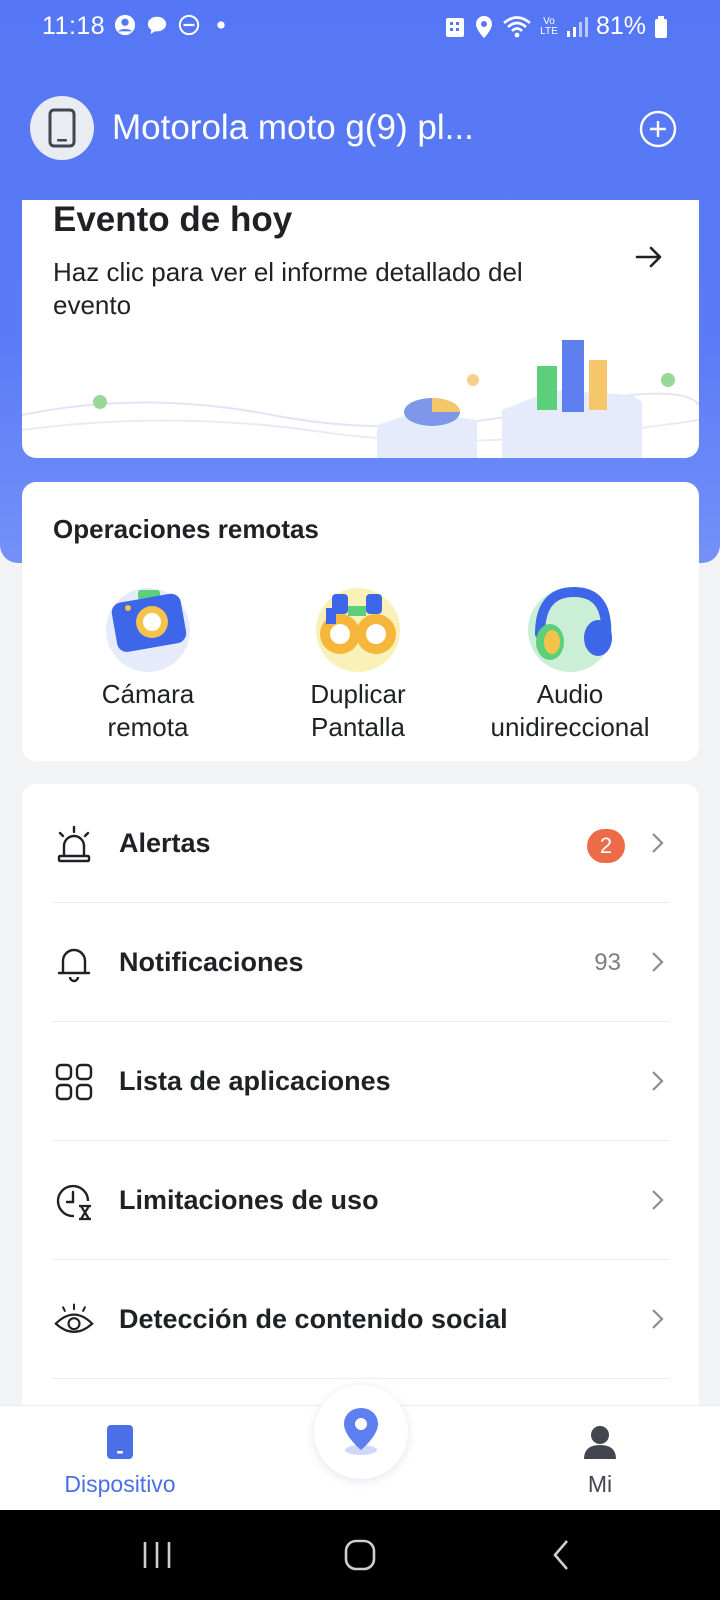 The height and width of the screenshot is (1600, 720). What do you see at coordinates (606, 846) in the screenshot?
I see `alerts-badge: 2` at bounding box center [606, 846].